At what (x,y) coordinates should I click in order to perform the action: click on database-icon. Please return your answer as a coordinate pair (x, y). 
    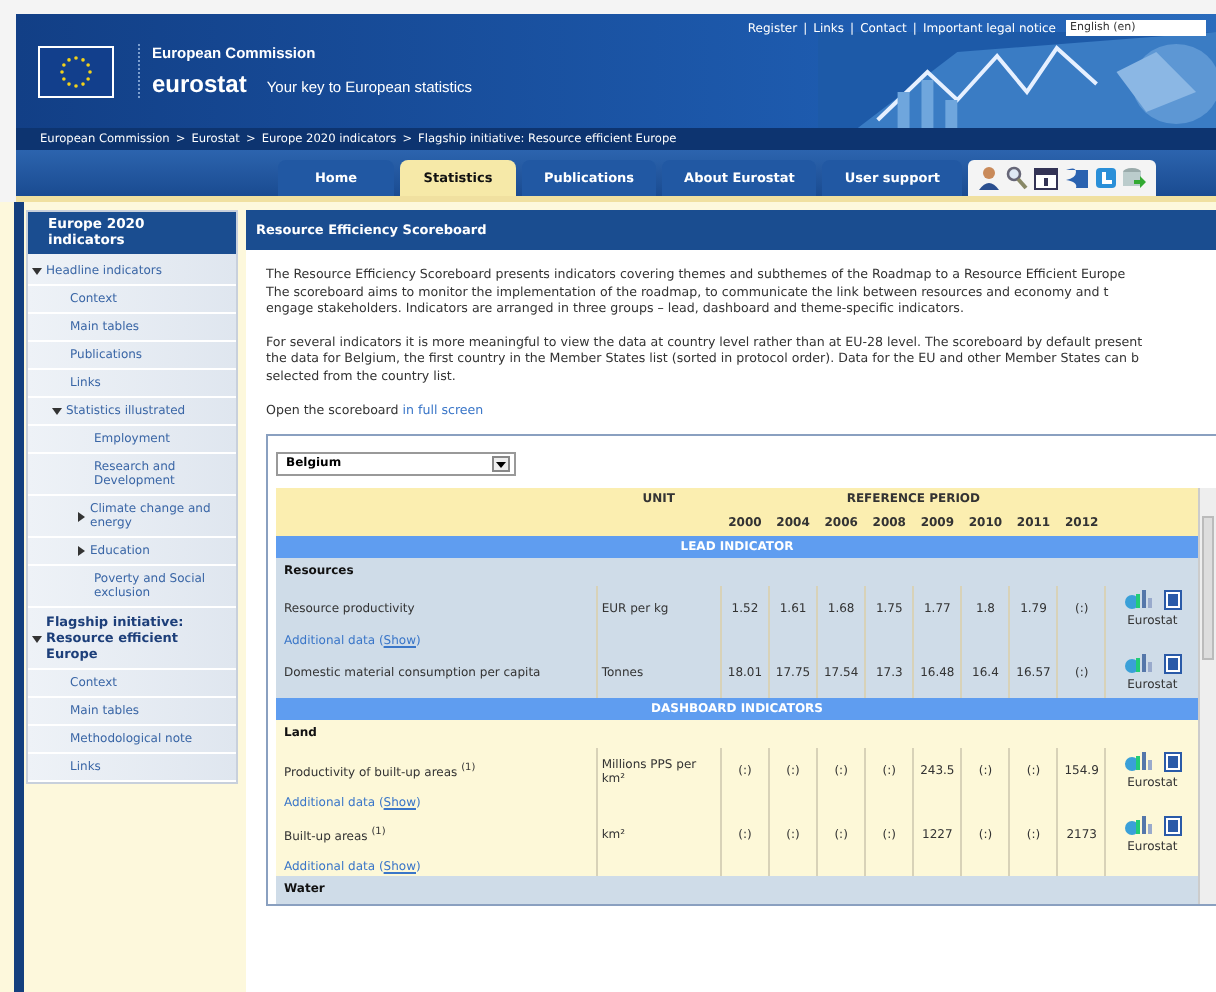
    Looking at the image, I should click on (1134, 178).